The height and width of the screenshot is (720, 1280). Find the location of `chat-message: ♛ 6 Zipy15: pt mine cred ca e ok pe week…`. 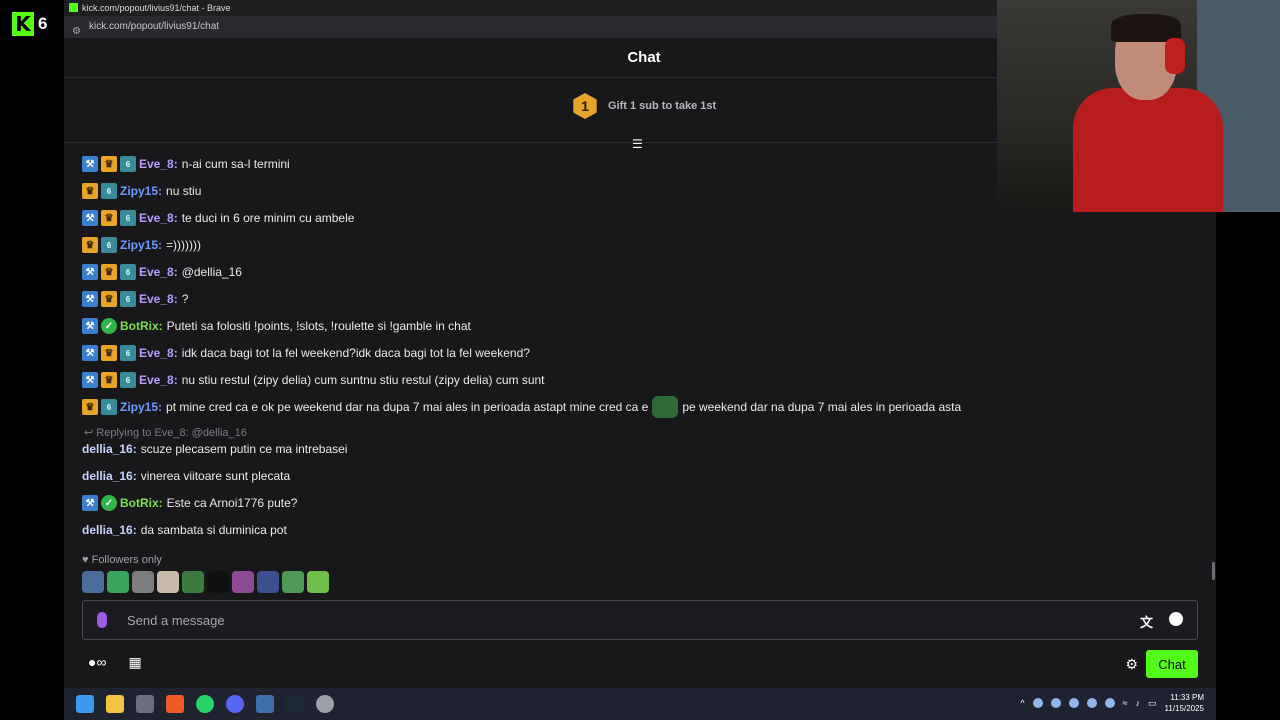

chat-message: ♛ 6 Zipy15: pt mine cred ca e ok pe week… is located at coordinates (522, 407).